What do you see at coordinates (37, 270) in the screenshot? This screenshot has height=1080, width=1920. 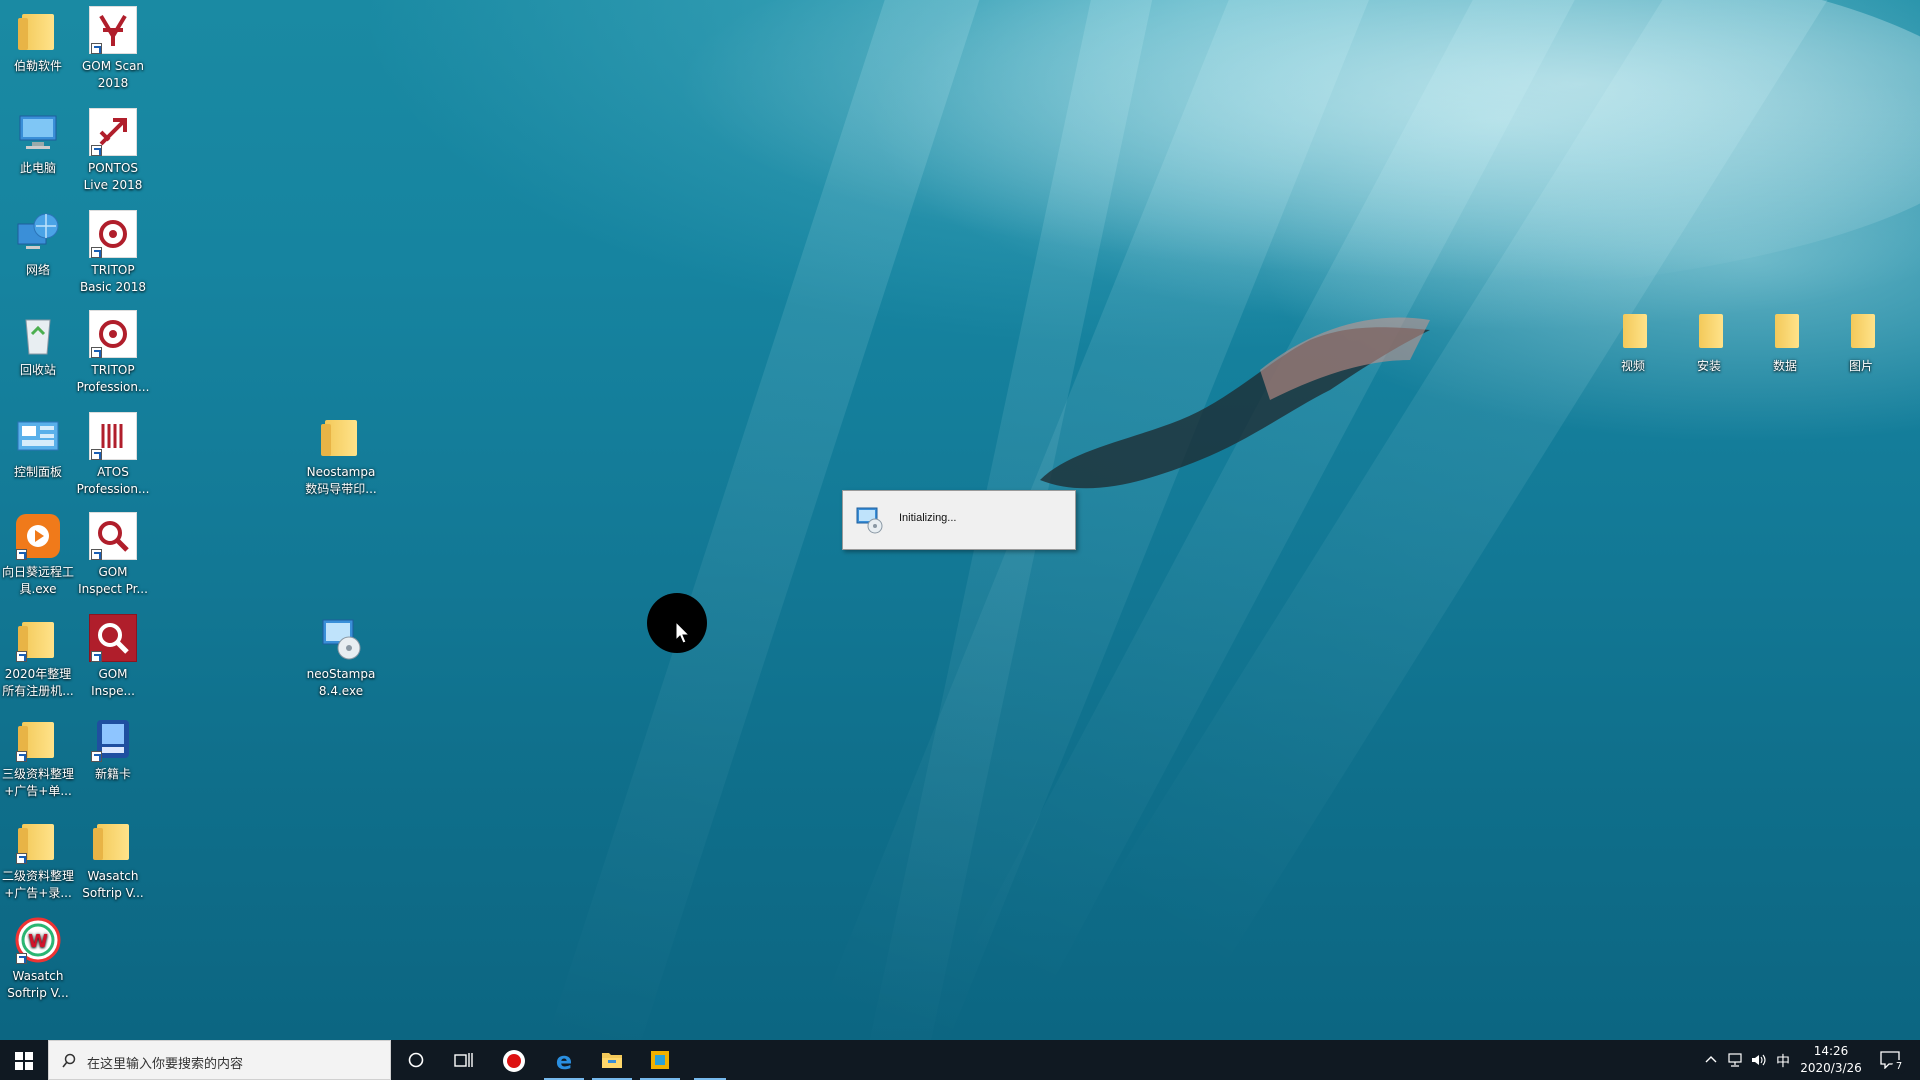 I see `icon-label: 网络` at bounding box center [37, 270].